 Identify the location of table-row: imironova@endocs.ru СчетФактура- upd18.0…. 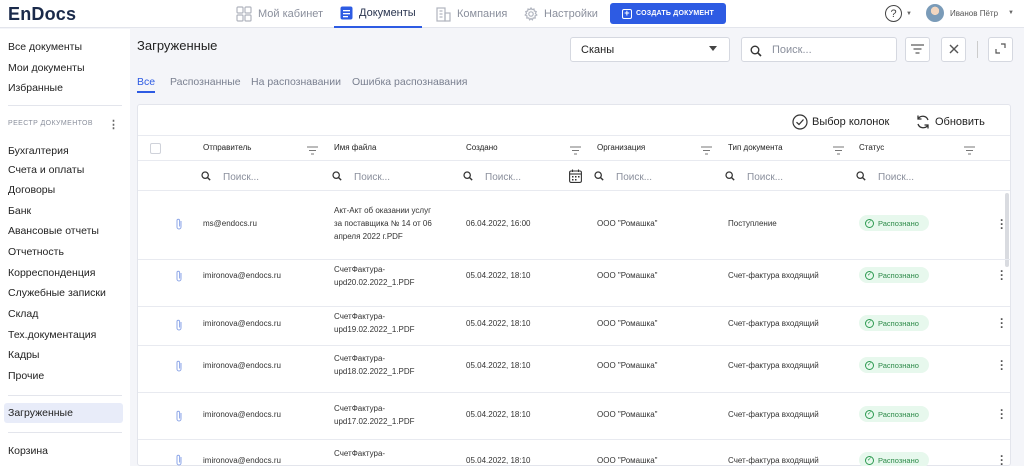
(574, 369).